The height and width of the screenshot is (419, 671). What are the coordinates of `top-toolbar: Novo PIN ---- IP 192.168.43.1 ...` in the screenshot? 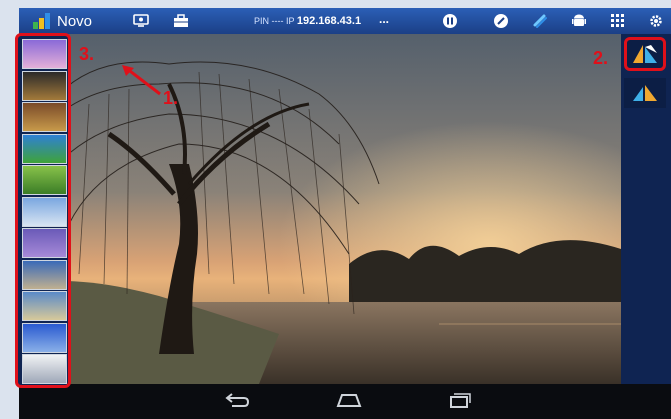 It's located at (345, 21).